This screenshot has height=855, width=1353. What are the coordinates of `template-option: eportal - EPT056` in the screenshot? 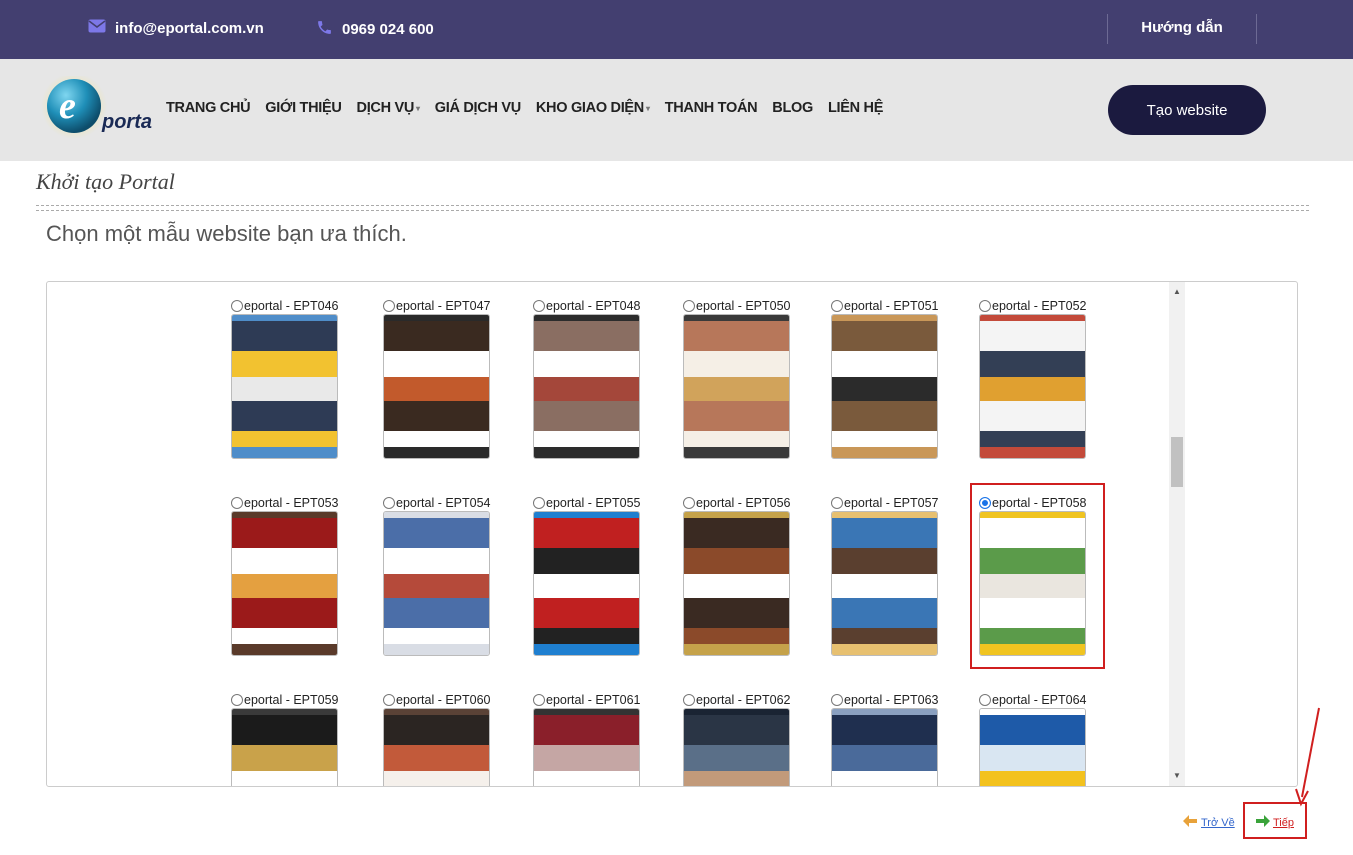 It's located at (739, 503).